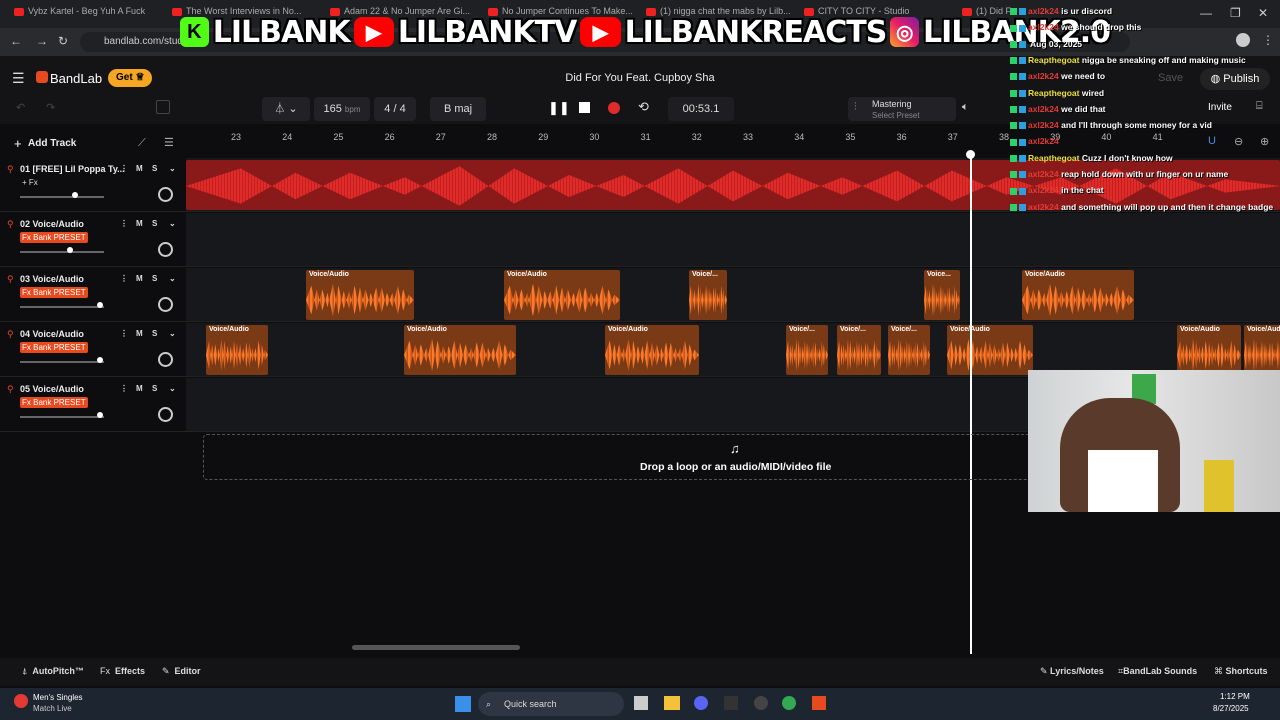 The height and width of the screenshot is (720, 1280). I want to click on track-header: ⚲ 03 Voice/Audio Fx Bank PRESET ⋮ M S ⌄, so click(93, 295).